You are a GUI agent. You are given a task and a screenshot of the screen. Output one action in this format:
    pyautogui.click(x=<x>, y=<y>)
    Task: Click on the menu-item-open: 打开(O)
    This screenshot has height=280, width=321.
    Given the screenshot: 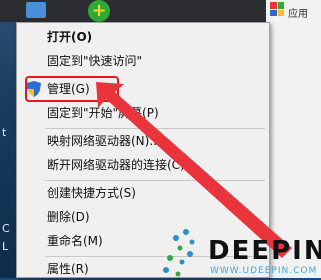 What is the action you would take?
    pyautogui.click(x=143, y=37)
    